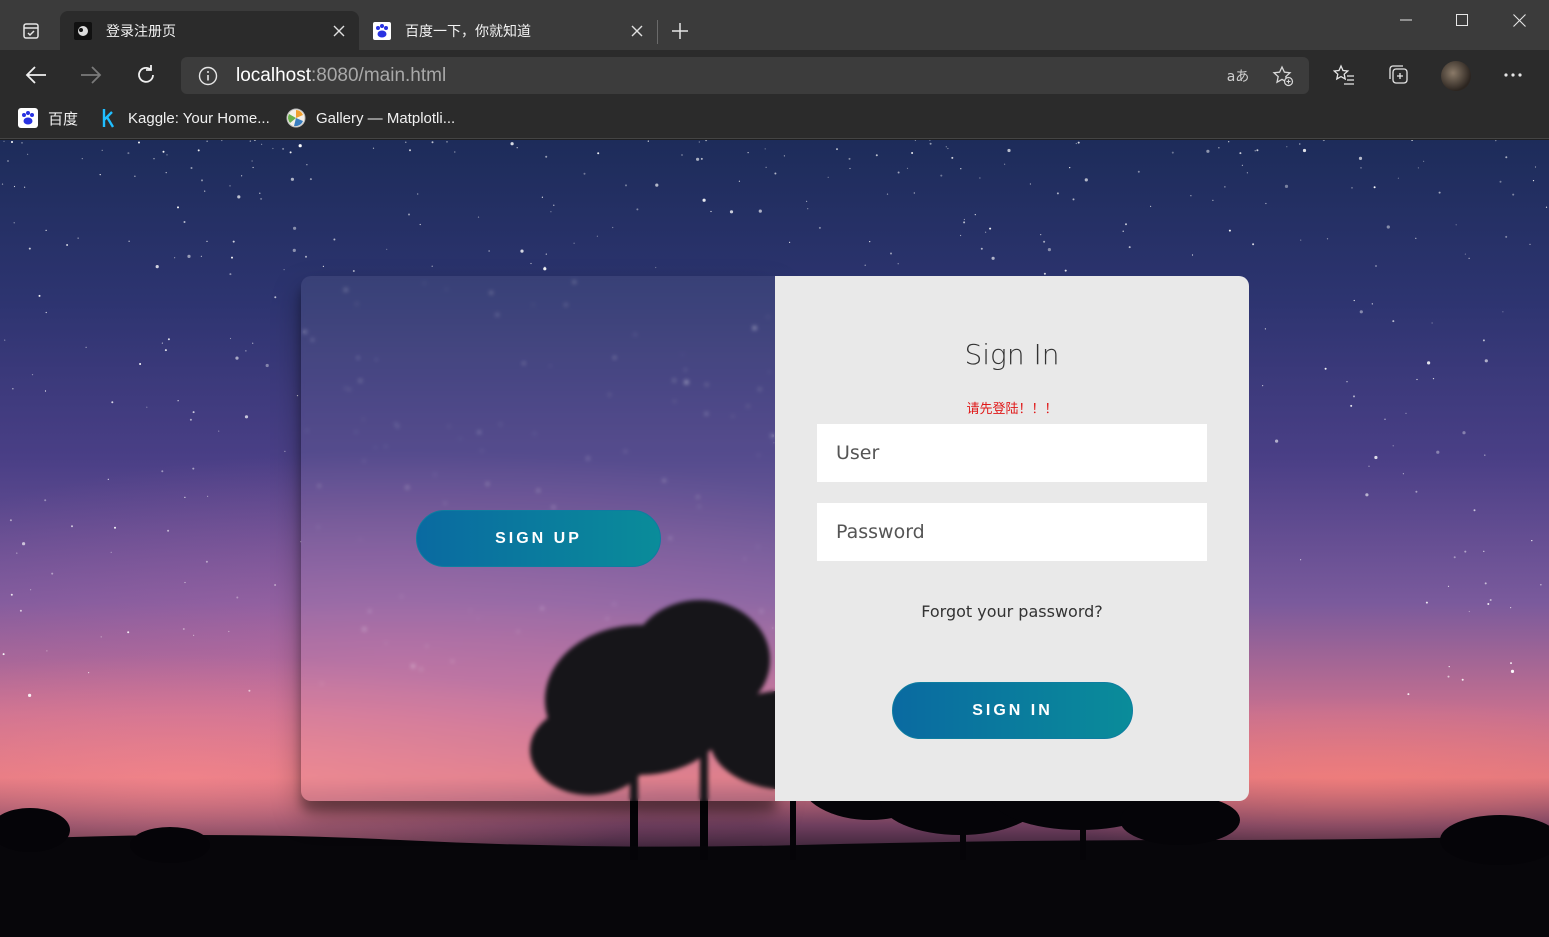 The image size is (1549, 937). Describe the element at coordinates (91, 75) in the screenshot. I see `forward-icon` at that location.